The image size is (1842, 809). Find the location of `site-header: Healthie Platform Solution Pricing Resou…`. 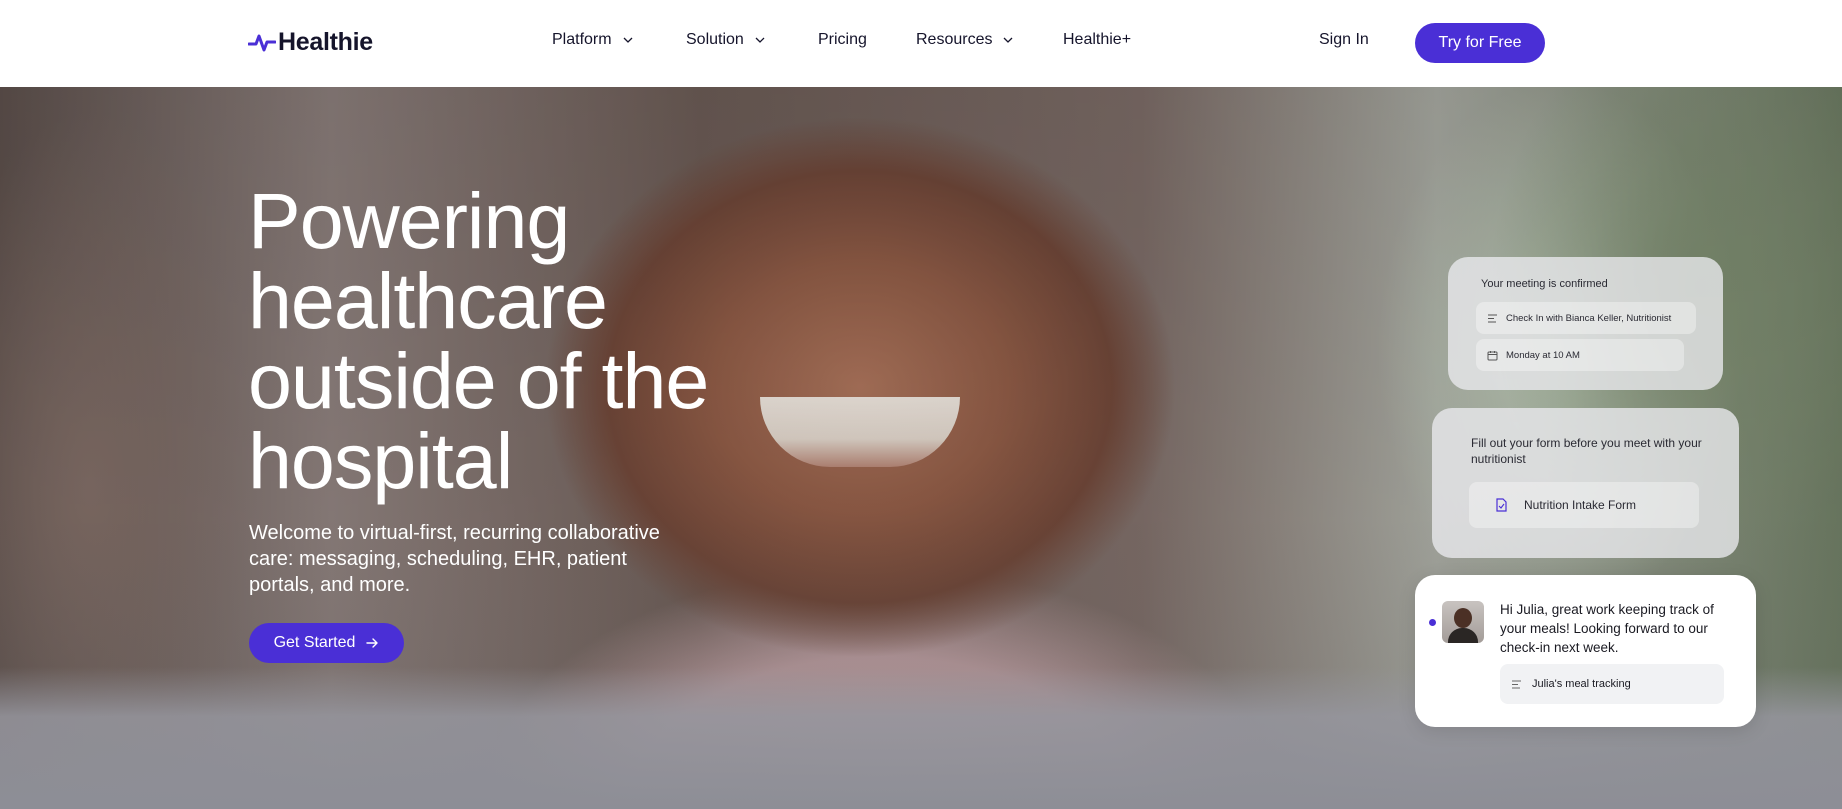

site-header: Healthie Platform Solution Pricing Resou… is located at coordinates (921, 43).